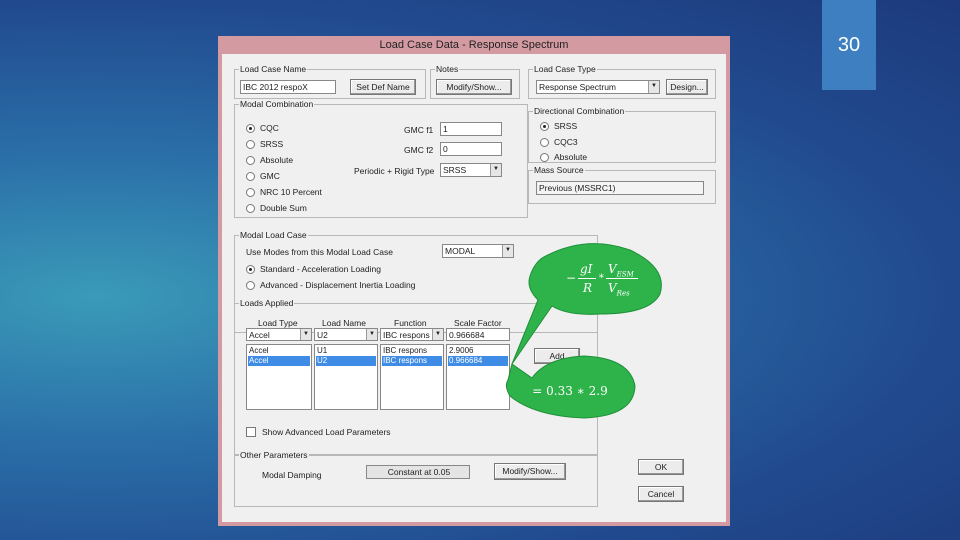 Image resolution: width=960 pixels, height=540 pixels. I want to click on set-def-name-button: Set Def Name, so click(383, 87).